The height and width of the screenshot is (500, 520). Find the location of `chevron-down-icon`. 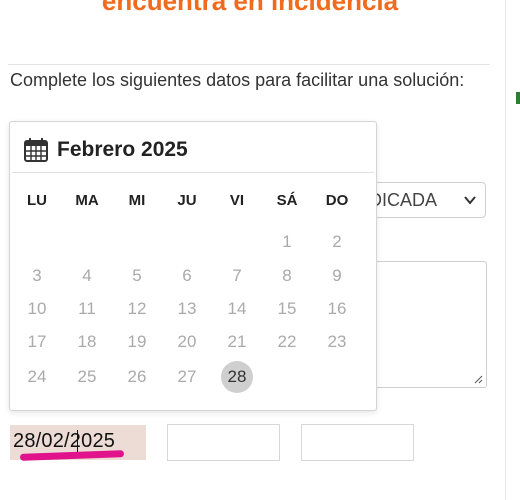

chevron-down-icon is located at coordinates (470, 200).